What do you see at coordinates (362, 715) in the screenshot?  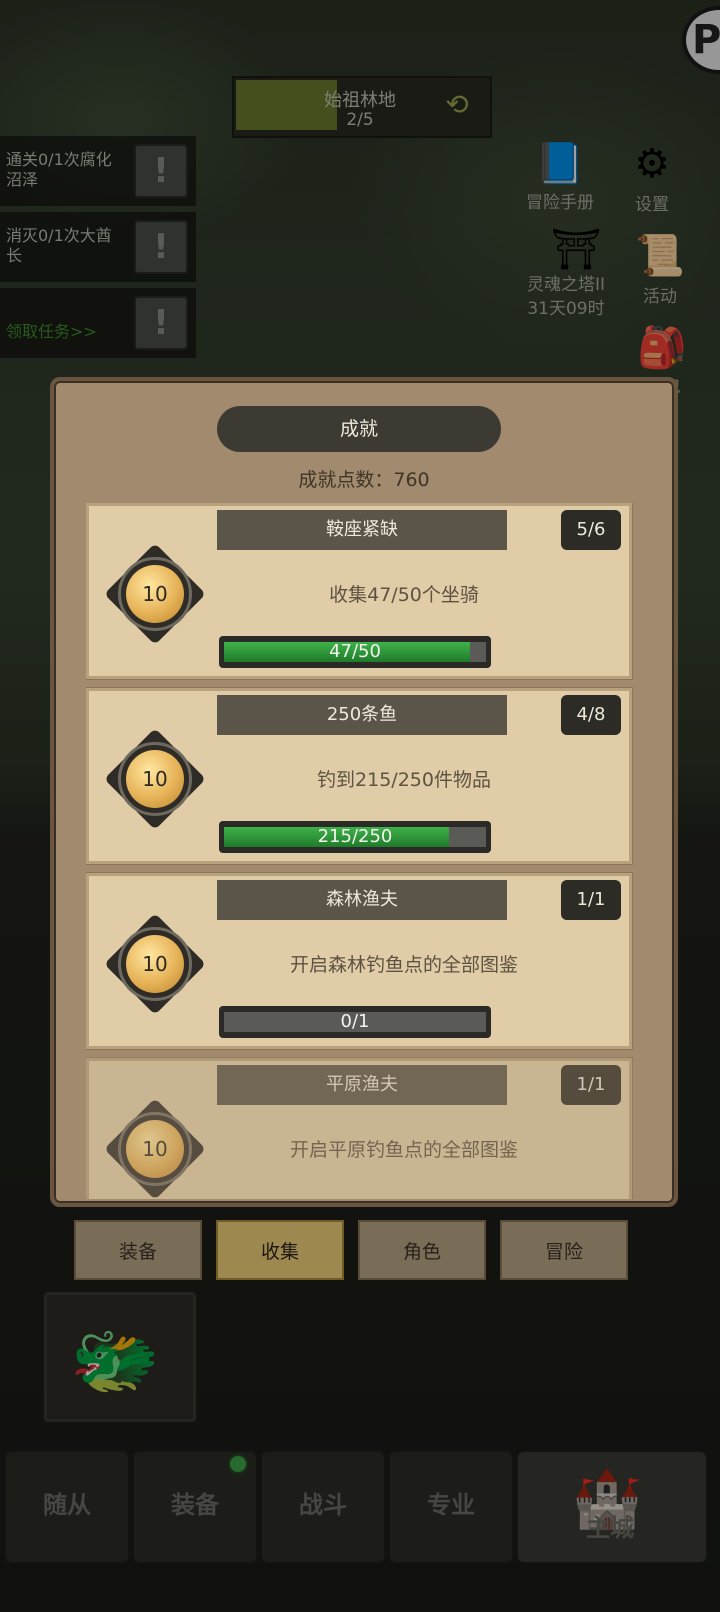 I see `achievement-name: 250条鱼` at bounding box center [362, 715].